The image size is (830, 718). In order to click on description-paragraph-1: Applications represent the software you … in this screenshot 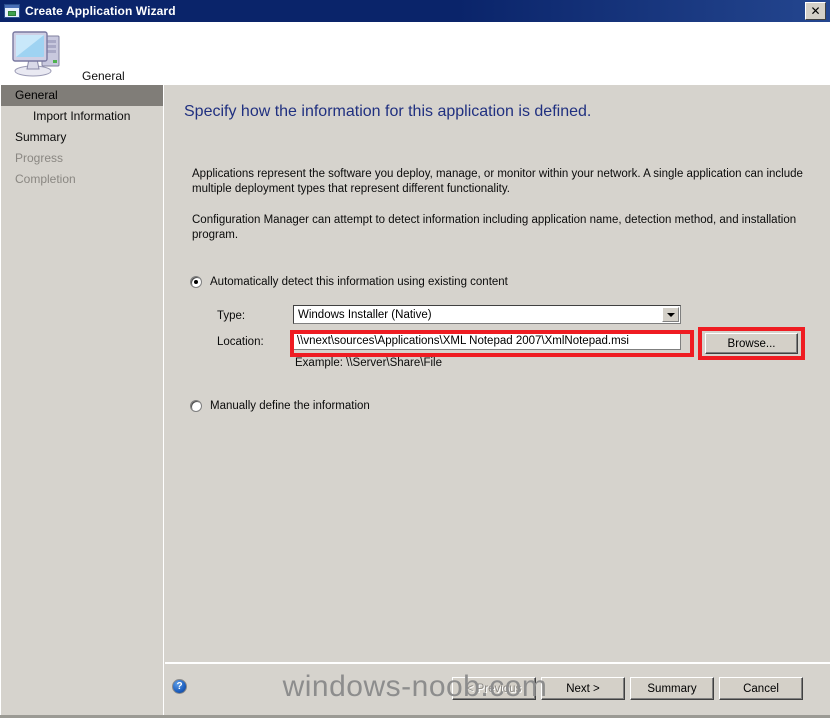, I will do `click(497, 181)`.